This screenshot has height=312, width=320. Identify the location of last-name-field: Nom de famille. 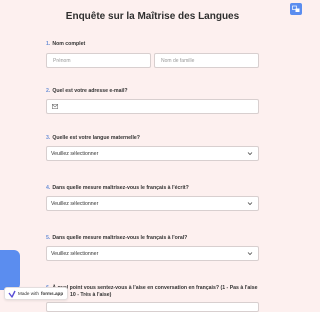
(206, 60).